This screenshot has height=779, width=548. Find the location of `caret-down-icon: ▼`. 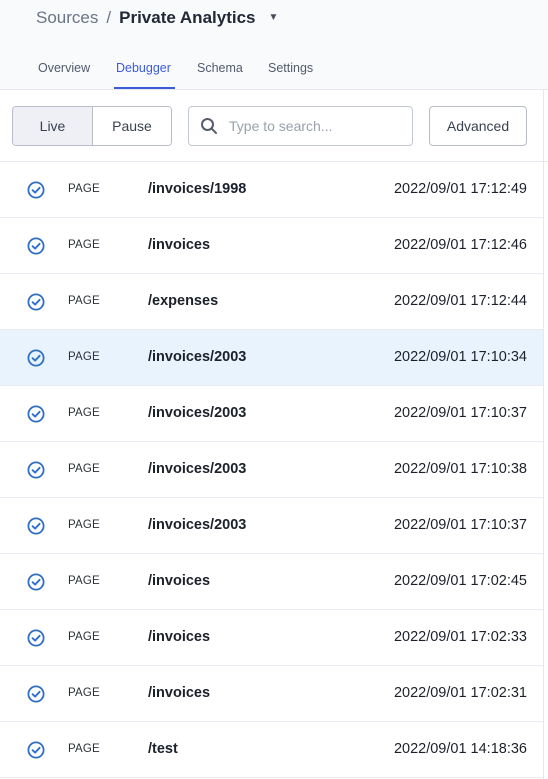

caret-down-icon: ▼ is located at coordinates (274, 17).